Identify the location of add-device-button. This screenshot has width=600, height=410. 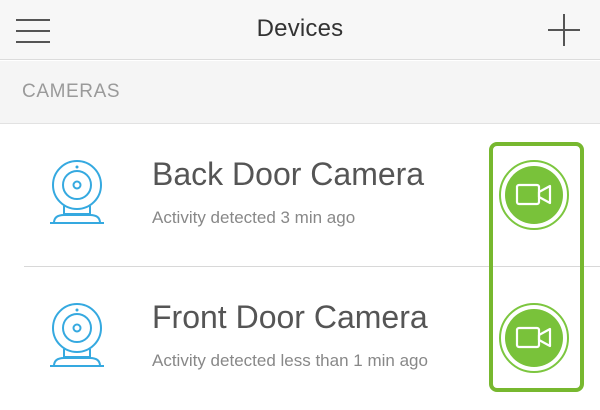
(564, 30).